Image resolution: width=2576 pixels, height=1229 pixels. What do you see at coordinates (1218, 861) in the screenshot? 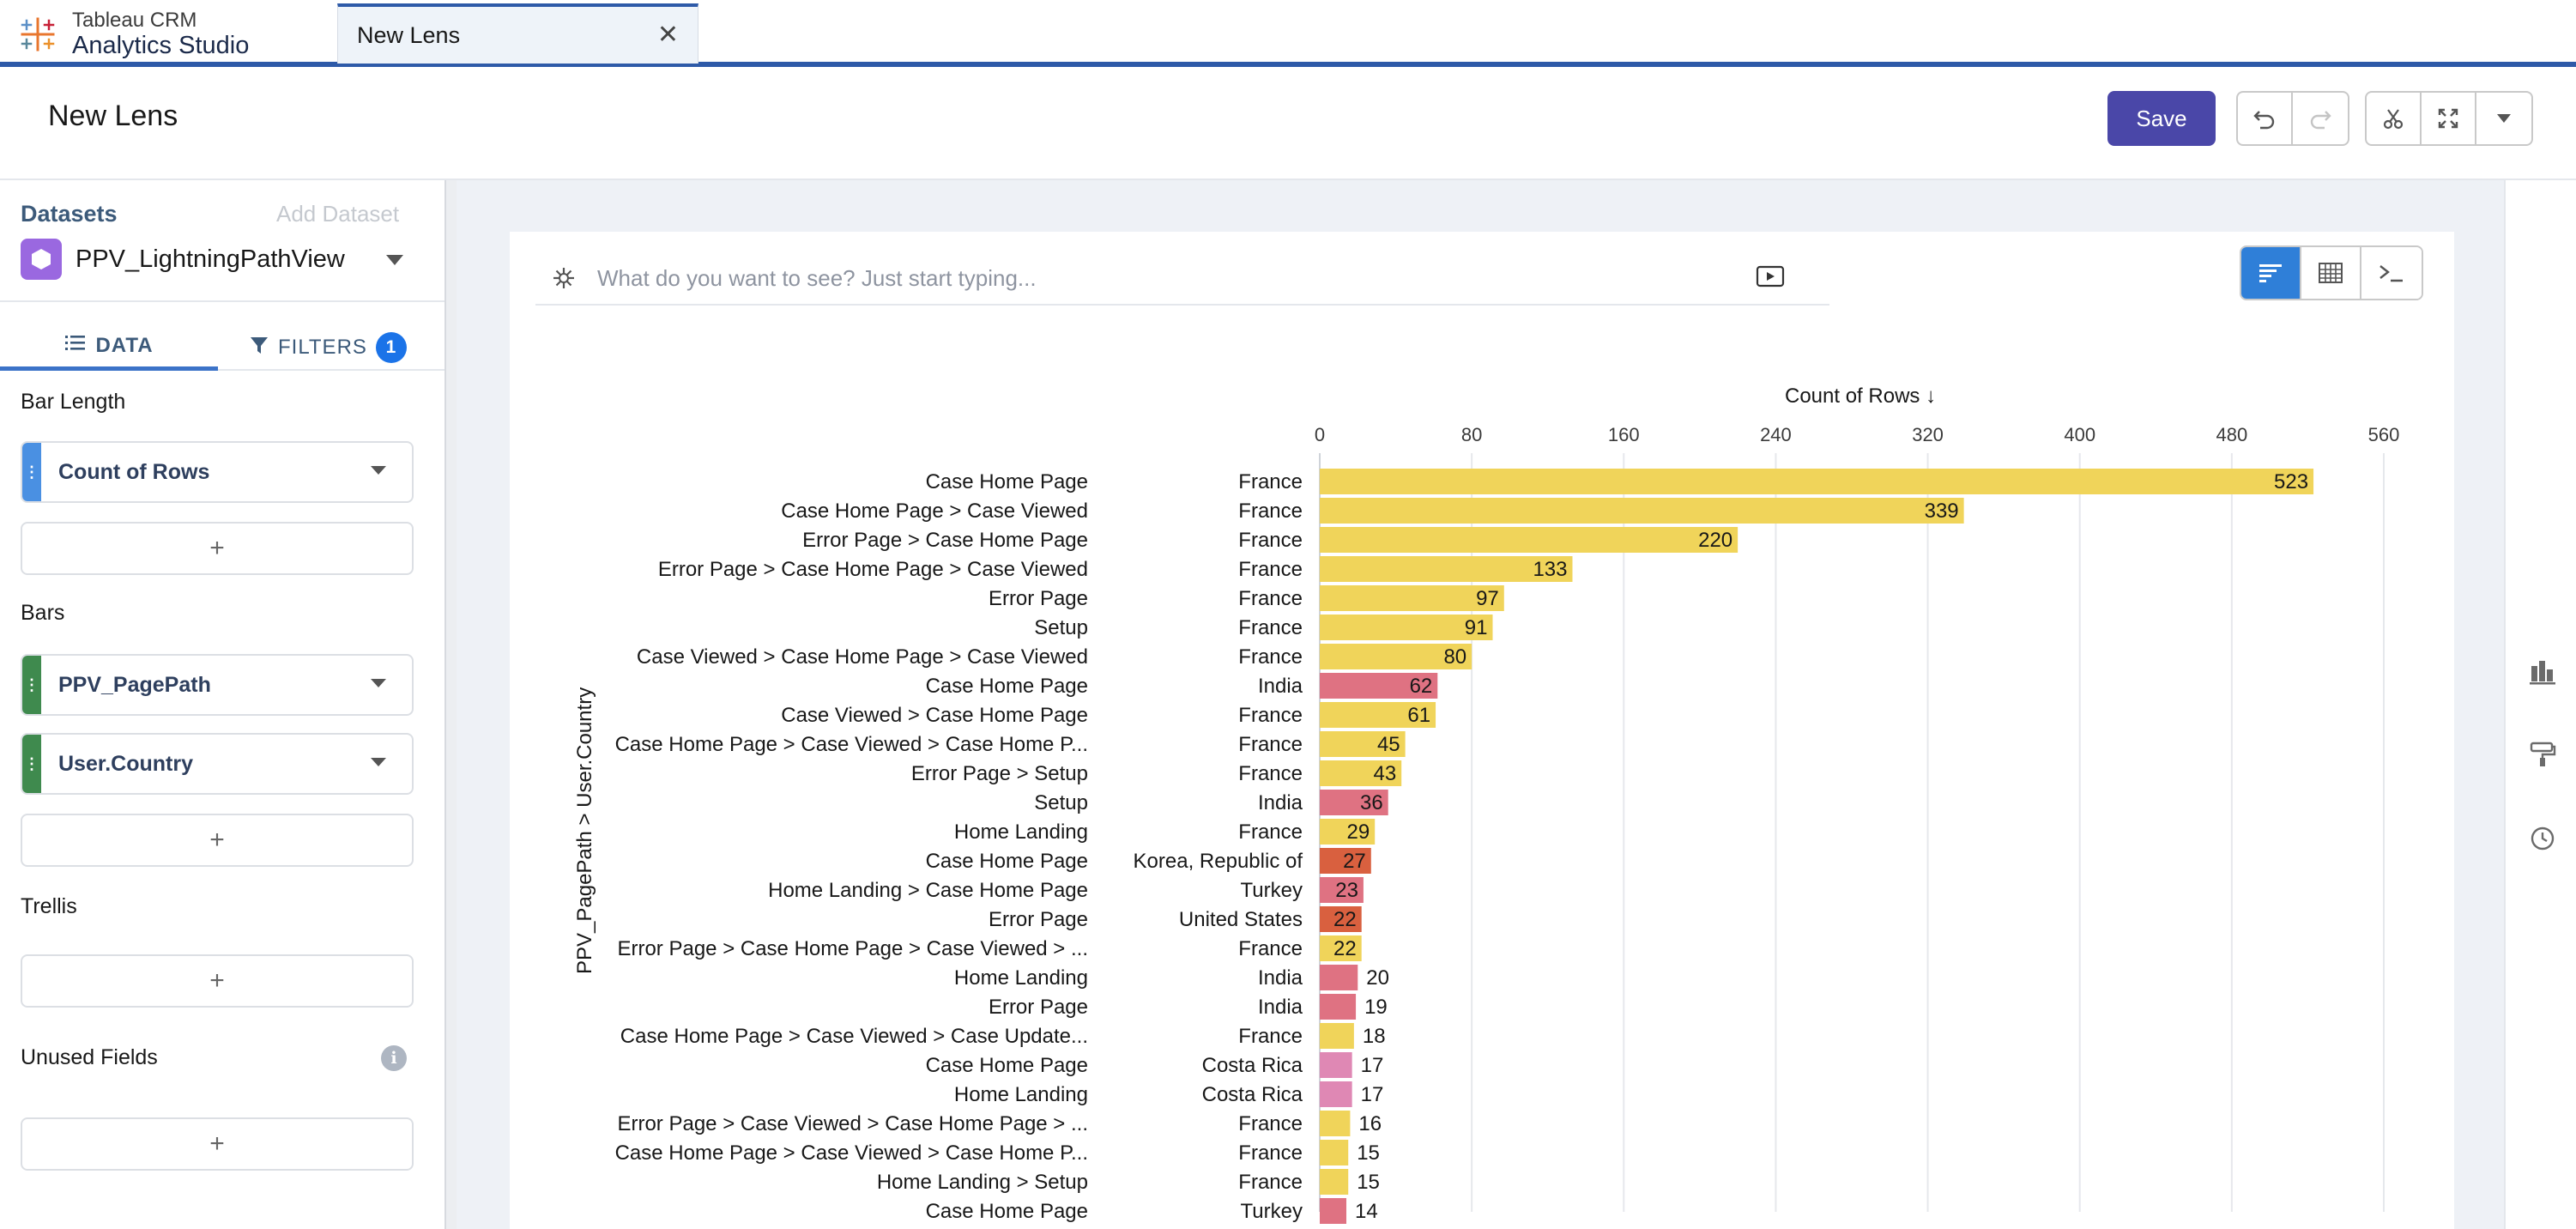
I see `bar-country-label: Korea, Republic of` at bounding box center [1218, 861].